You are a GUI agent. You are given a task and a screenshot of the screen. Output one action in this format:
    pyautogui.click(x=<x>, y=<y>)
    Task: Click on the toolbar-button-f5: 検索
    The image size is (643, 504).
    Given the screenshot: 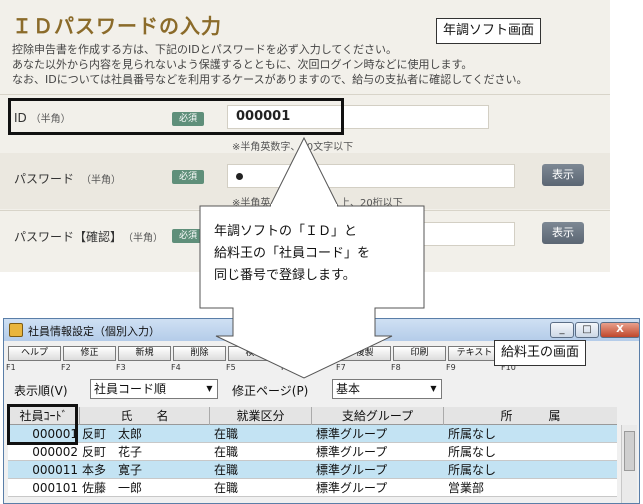 What is the action you would take?
    pyautogui.click(x=254, y=353)
    